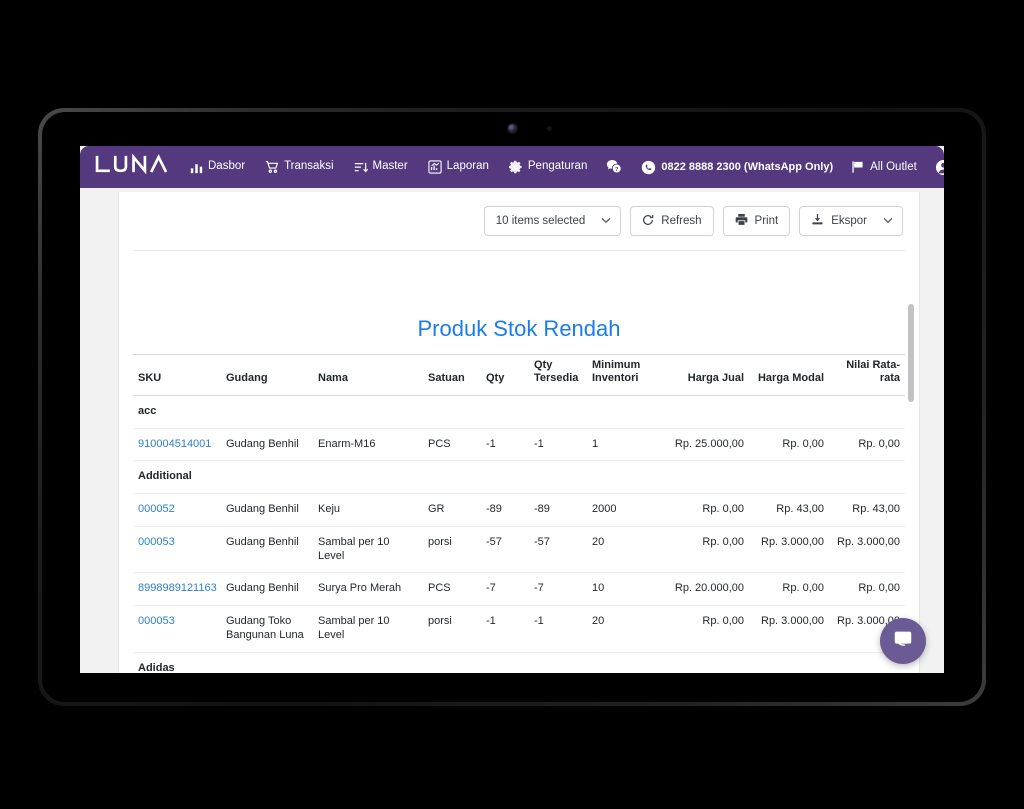 The image size is (1024, 809). What do you see at coordinates (505, 589) in the screenshot?
I see `cell-qty: -7` at bounding box center [505, 589].